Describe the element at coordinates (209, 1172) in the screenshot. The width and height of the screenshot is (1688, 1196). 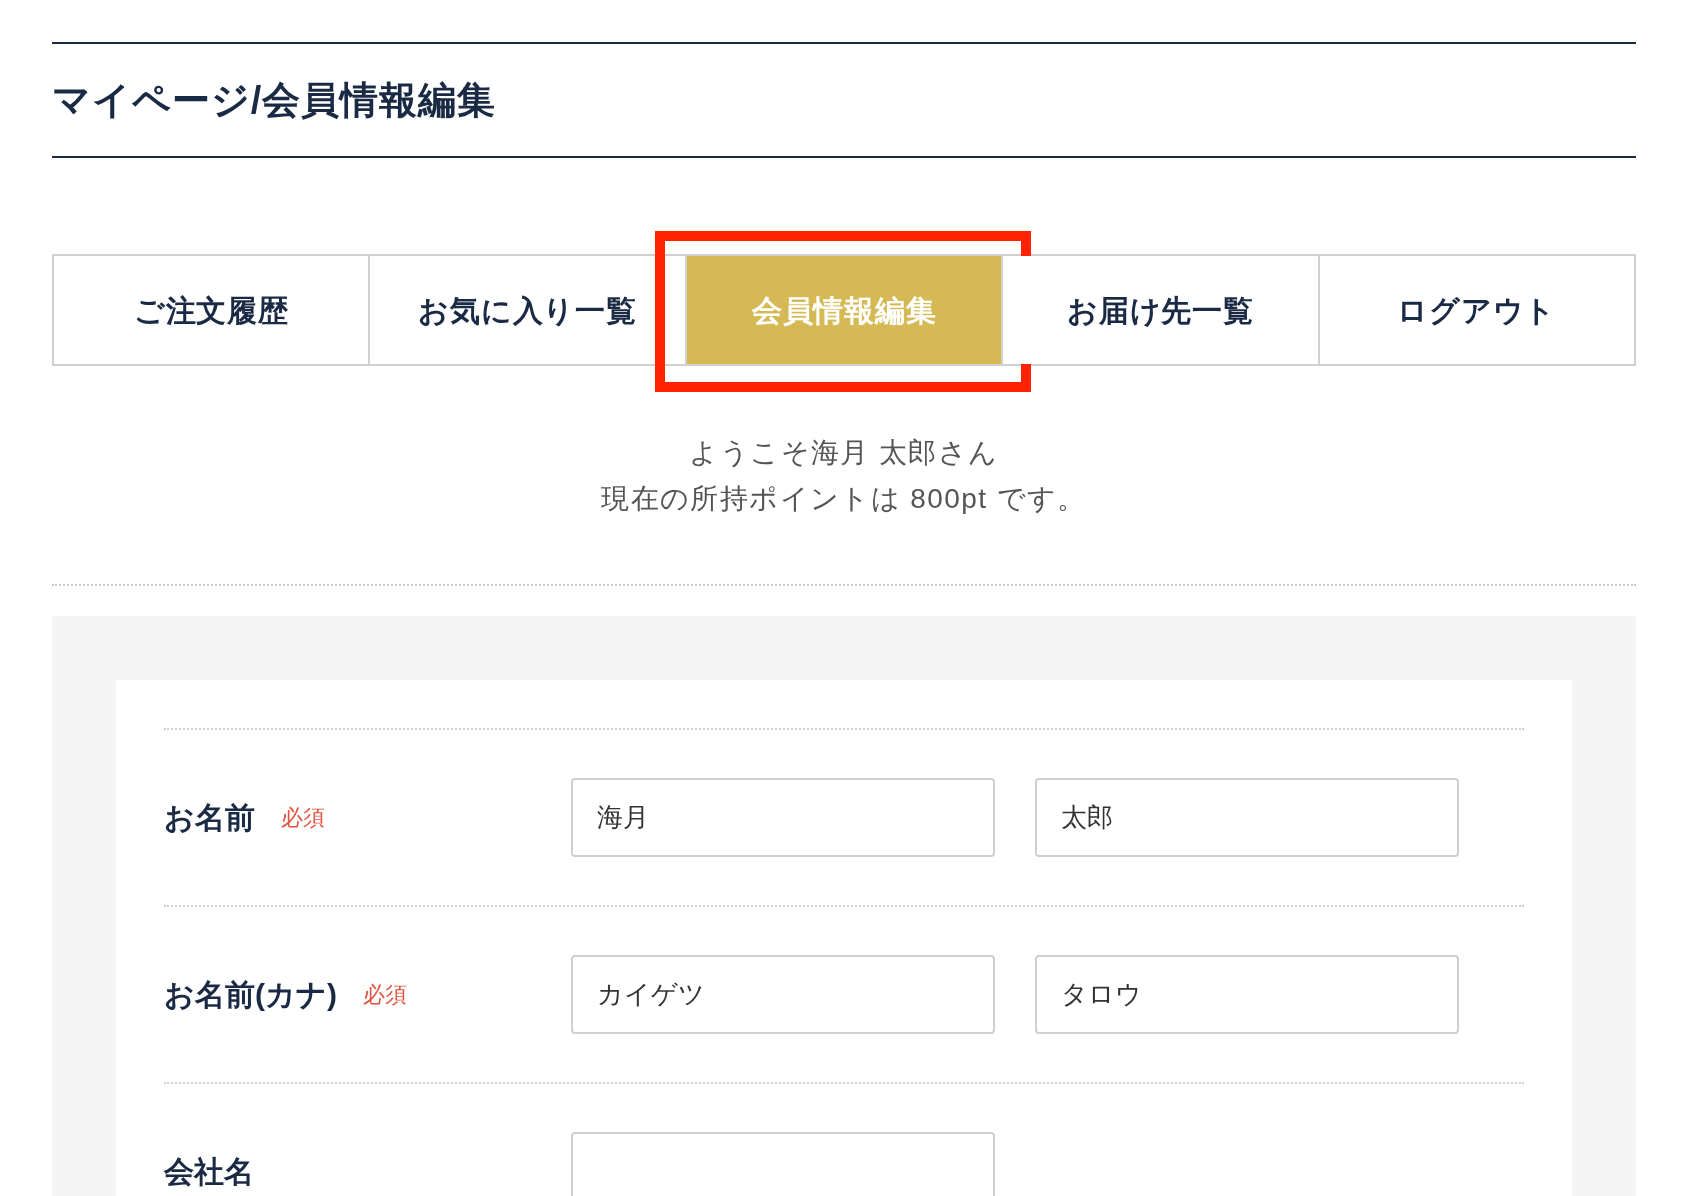
I see `field-label: 会社名` at that location.